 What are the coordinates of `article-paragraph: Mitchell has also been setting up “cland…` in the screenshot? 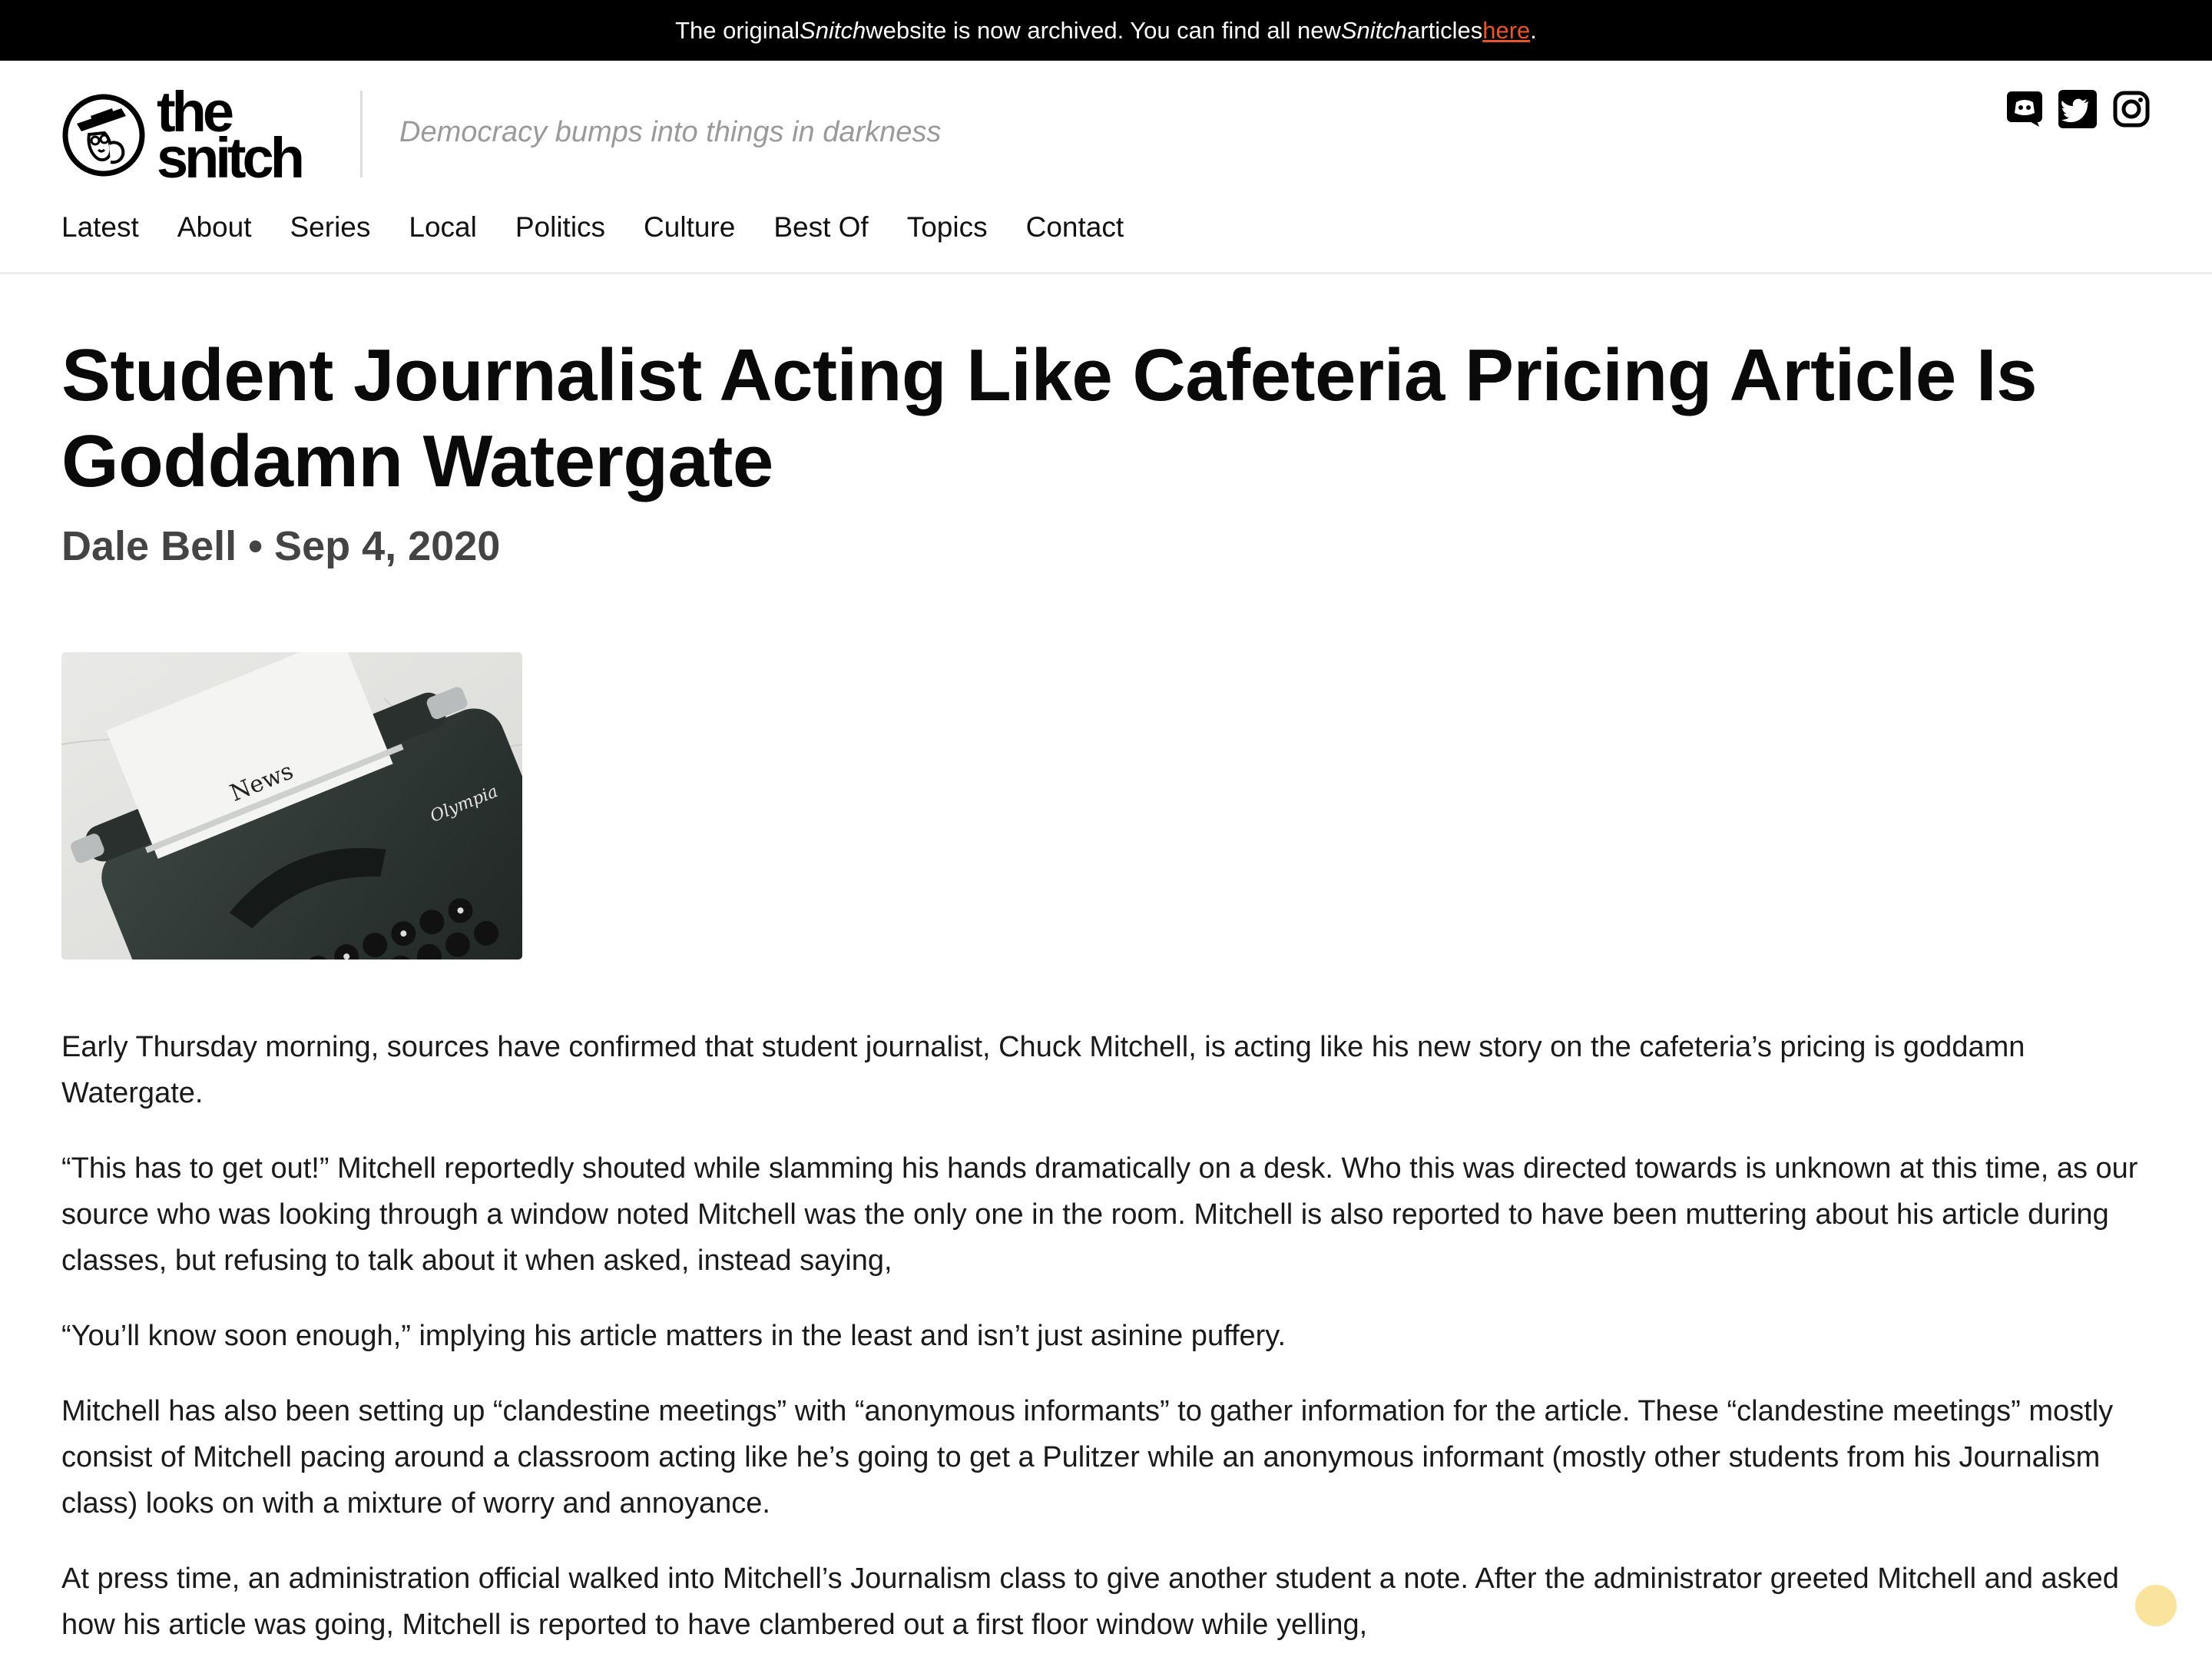 It's located at (1087, 1457).